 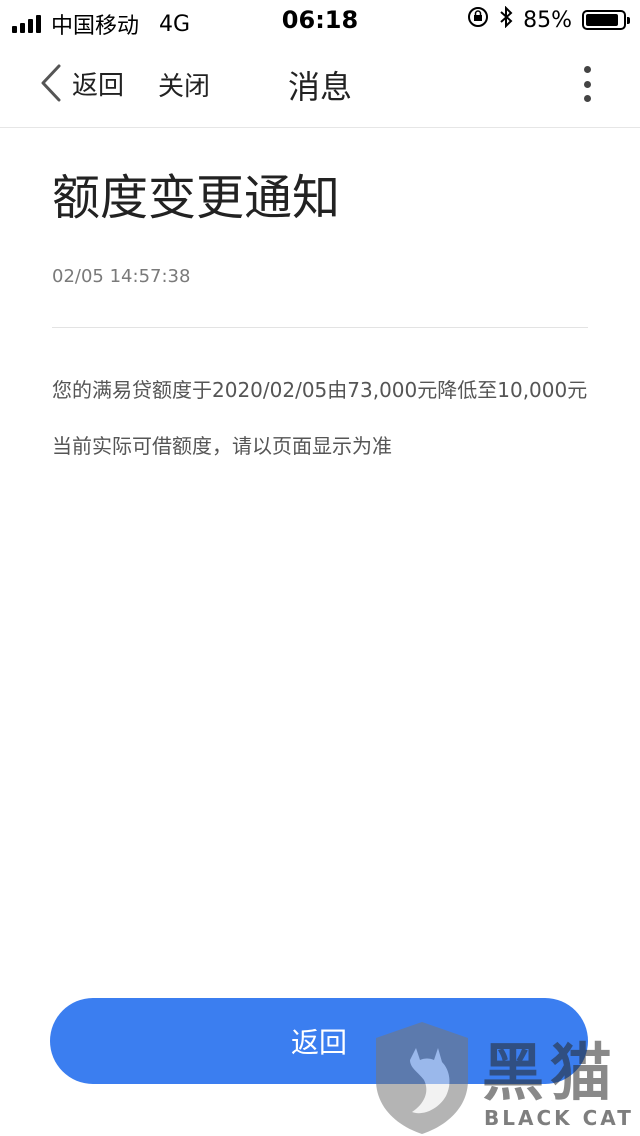 What do you see at coordinates (550, 1072) in the screenshot?
I see `watermark-text-cn: 黑猫` at bounding box center [550, 1072].